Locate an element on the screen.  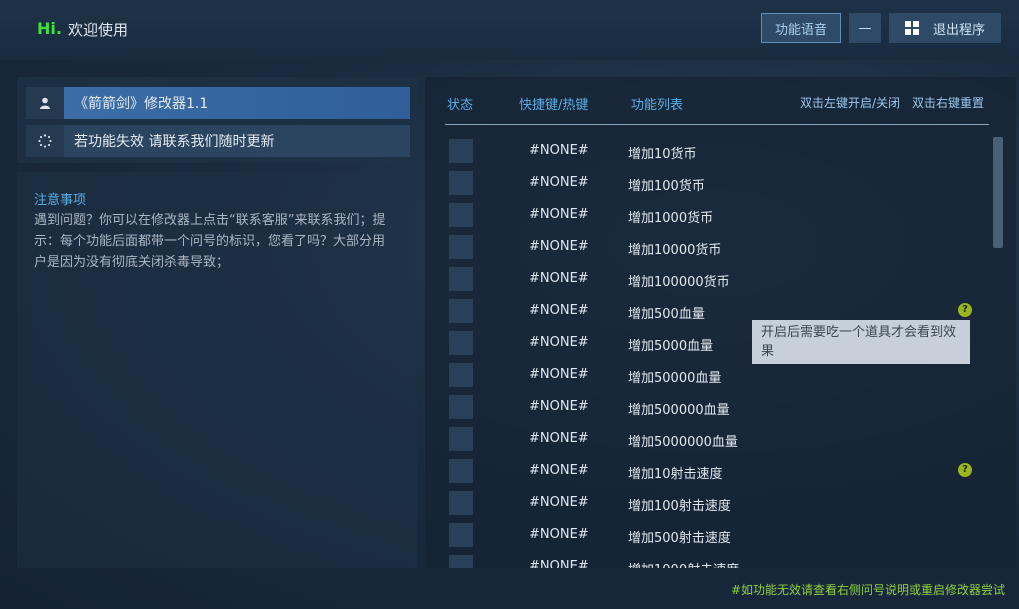
welcome-text: 欢迎使用 is located at coordinates (98, 30).